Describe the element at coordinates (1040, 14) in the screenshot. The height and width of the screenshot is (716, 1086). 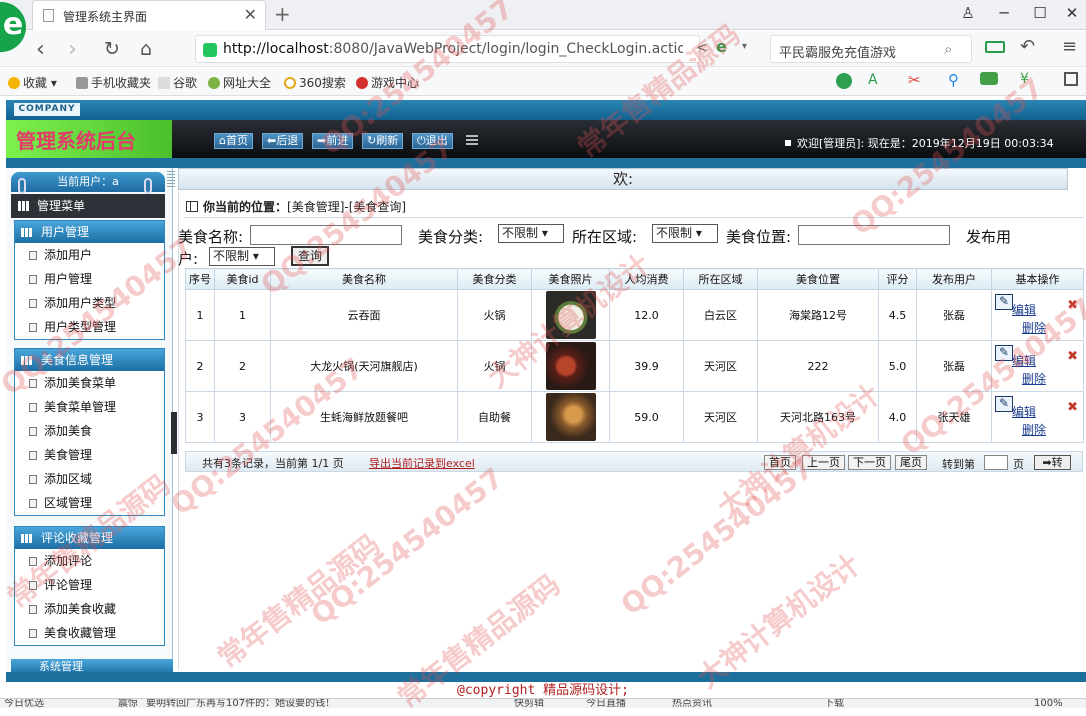
I see `maximize-button: ☐` at that location.